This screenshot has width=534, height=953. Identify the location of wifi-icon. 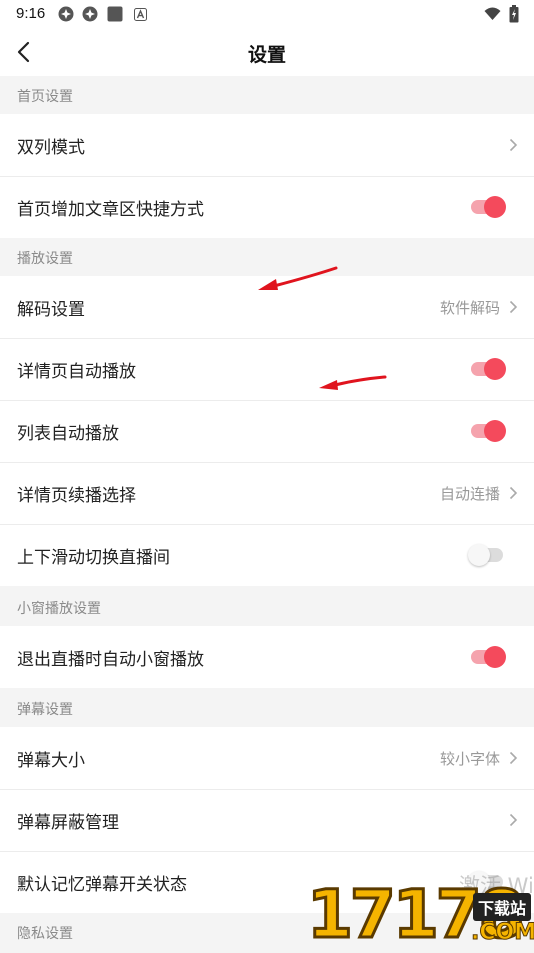
(492, 13).